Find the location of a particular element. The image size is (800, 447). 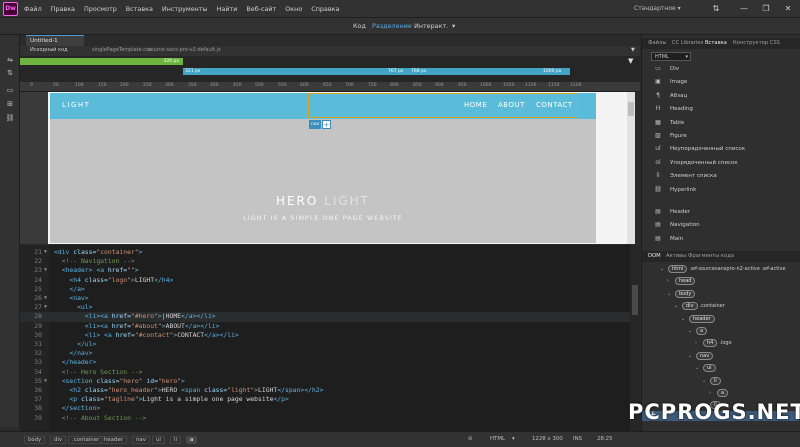

breadcrumb-ul: ul is located at coordinates (158, 440).